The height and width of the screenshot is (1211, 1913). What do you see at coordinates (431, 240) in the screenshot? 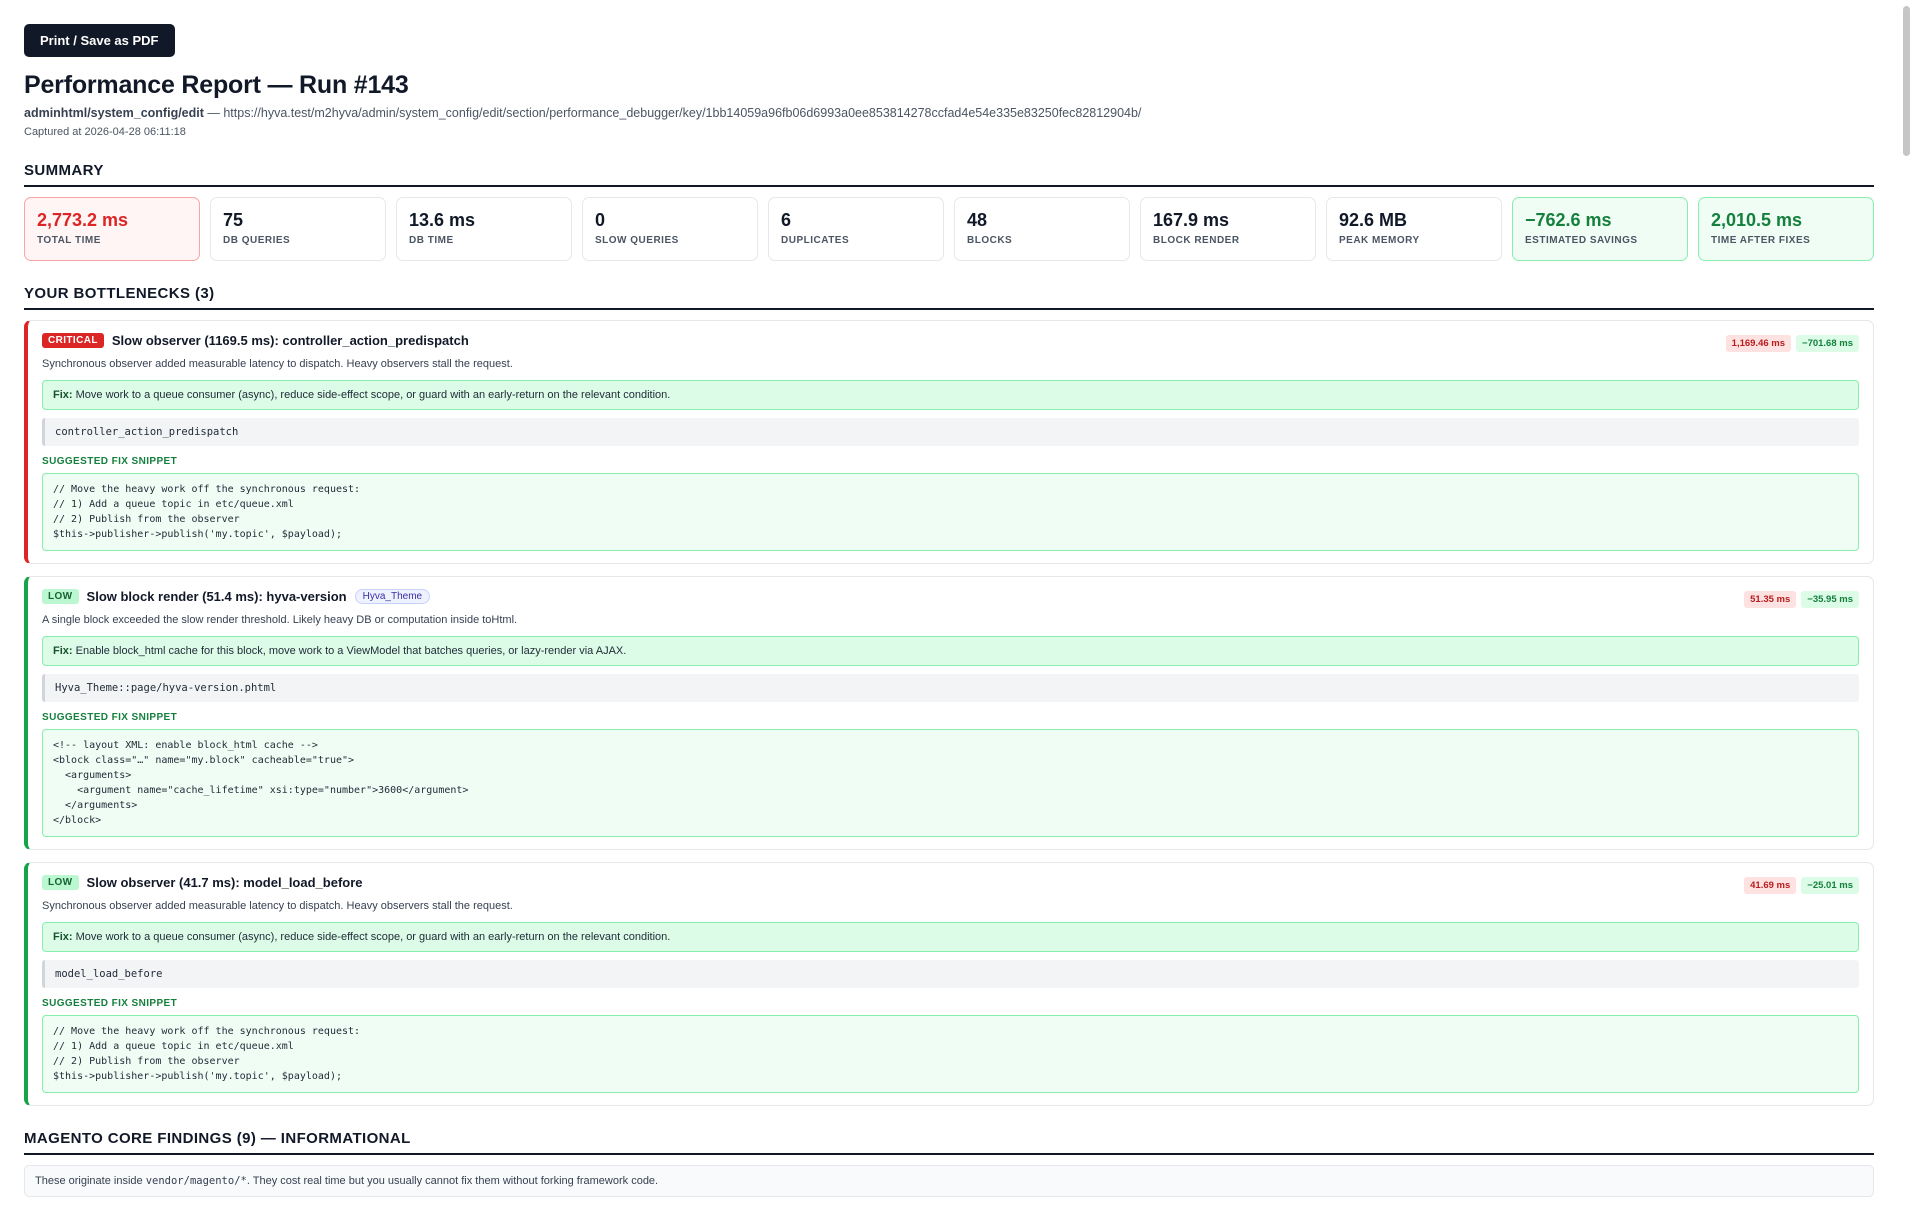
I see `kpi-label: DB TIME` at bounding box center [431, 240].